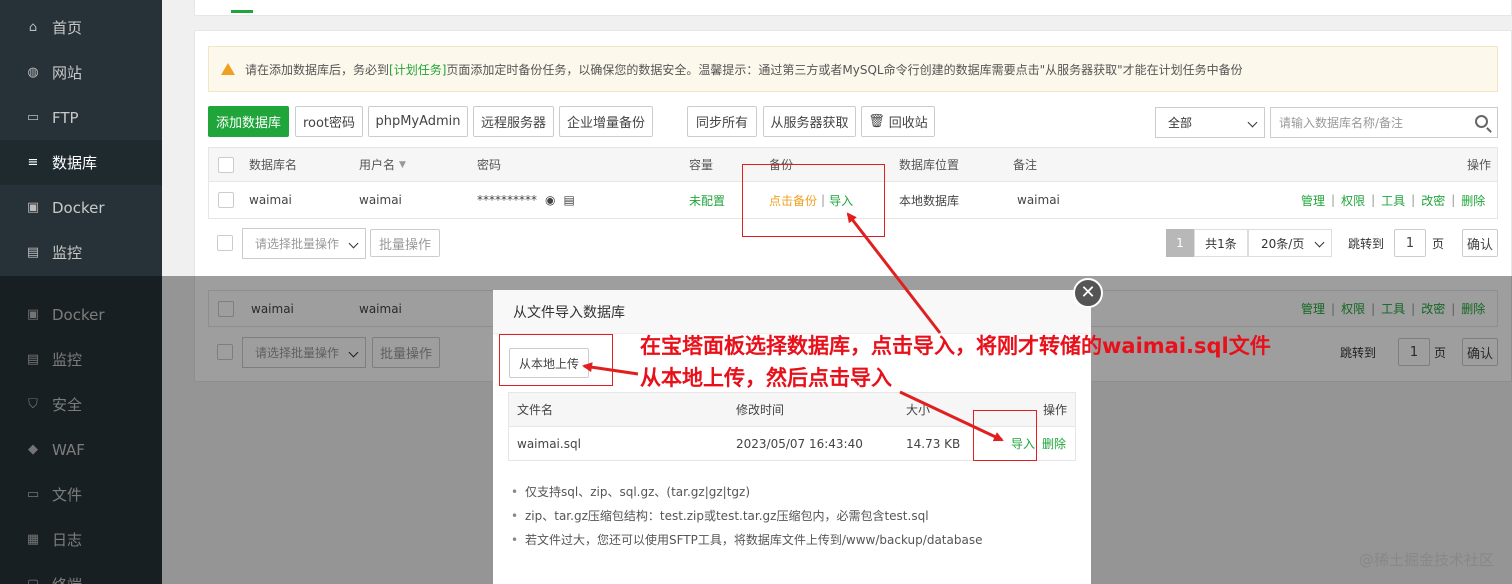 This screenshot has height=584, width=1512. I want to click on annotation-arrows, so click(793, 327).